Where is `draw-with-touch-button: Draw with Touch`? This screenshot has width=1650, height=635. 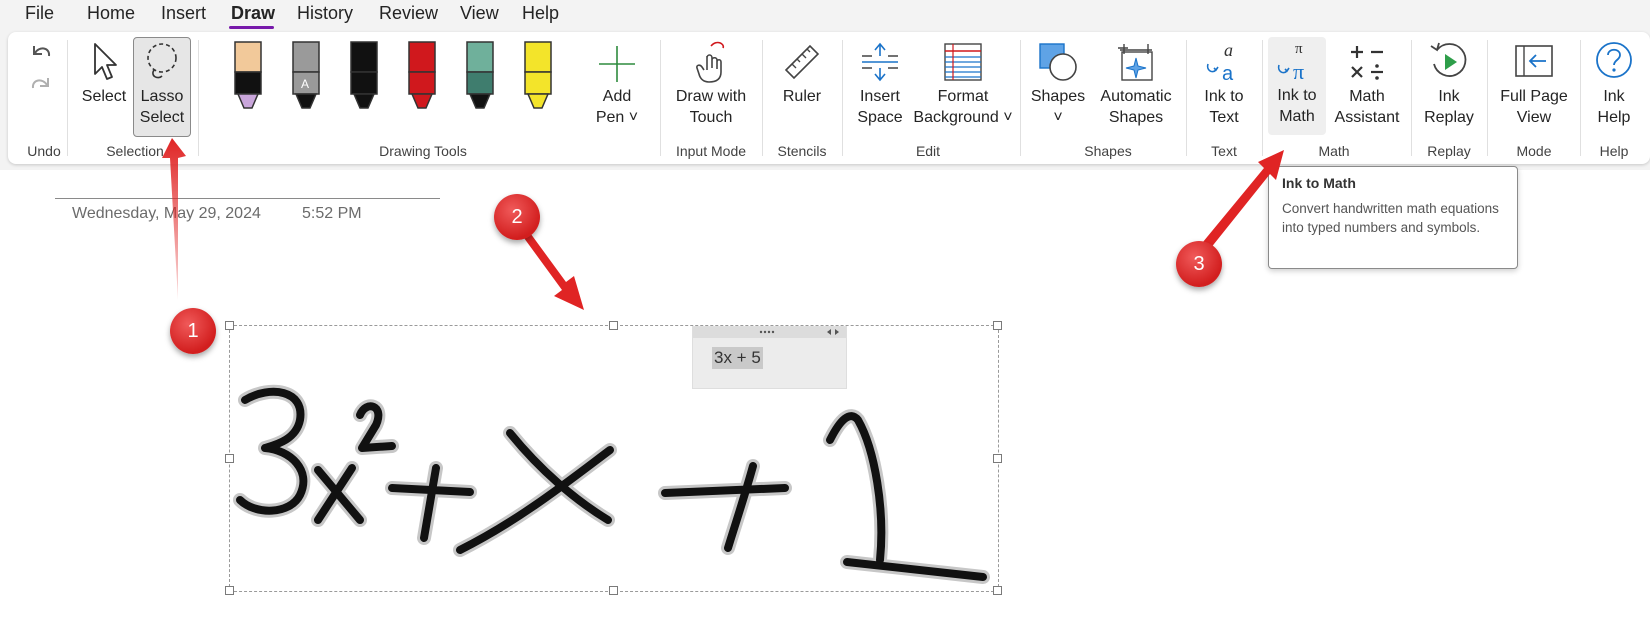 draw-with-touch-button: Draw with Touch is located at coordinates (711, 86).